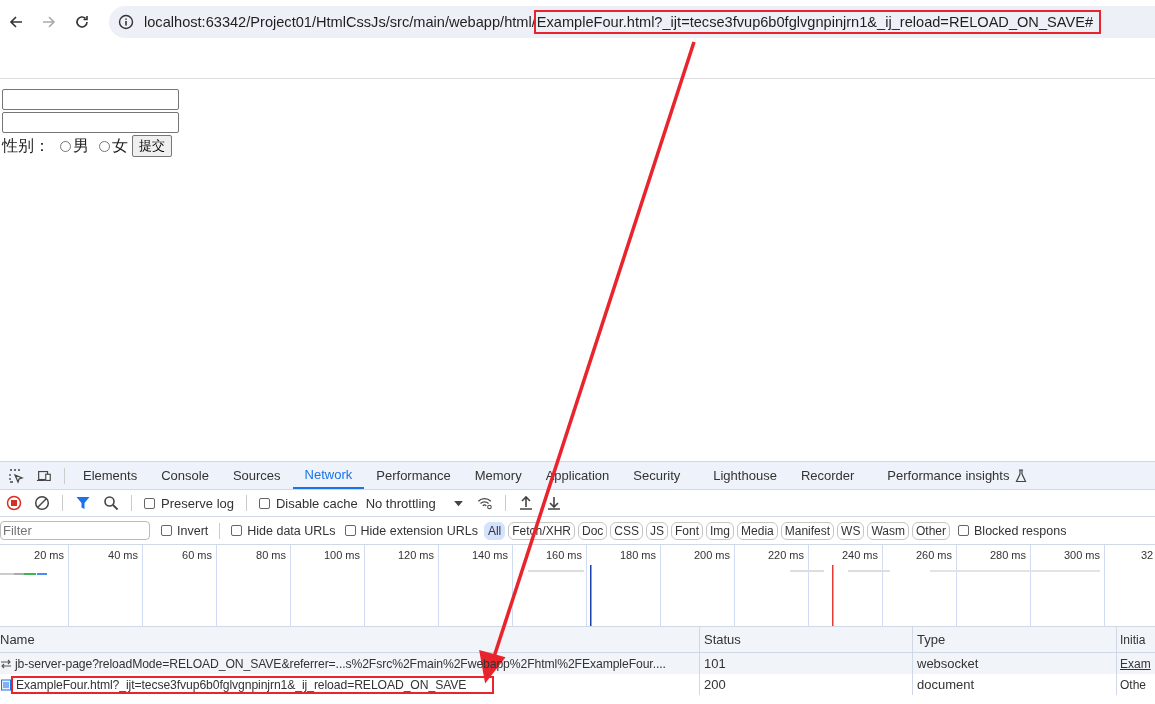  Describe the element at coordinates (1007, 555) in the screenshot. I see `time-tick-label: 280 ms` at that location.